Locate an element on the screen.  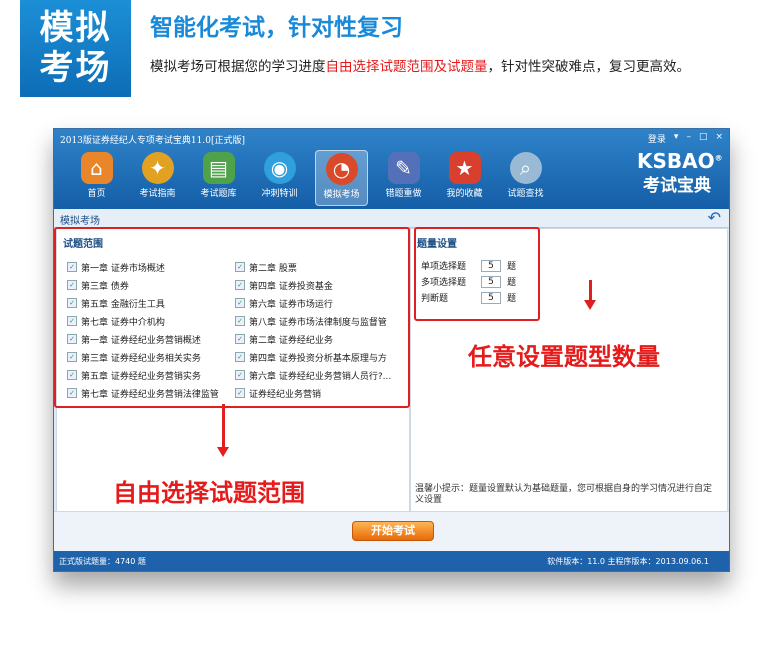
quantity-arrow-line is located at coordinates (590, 291).